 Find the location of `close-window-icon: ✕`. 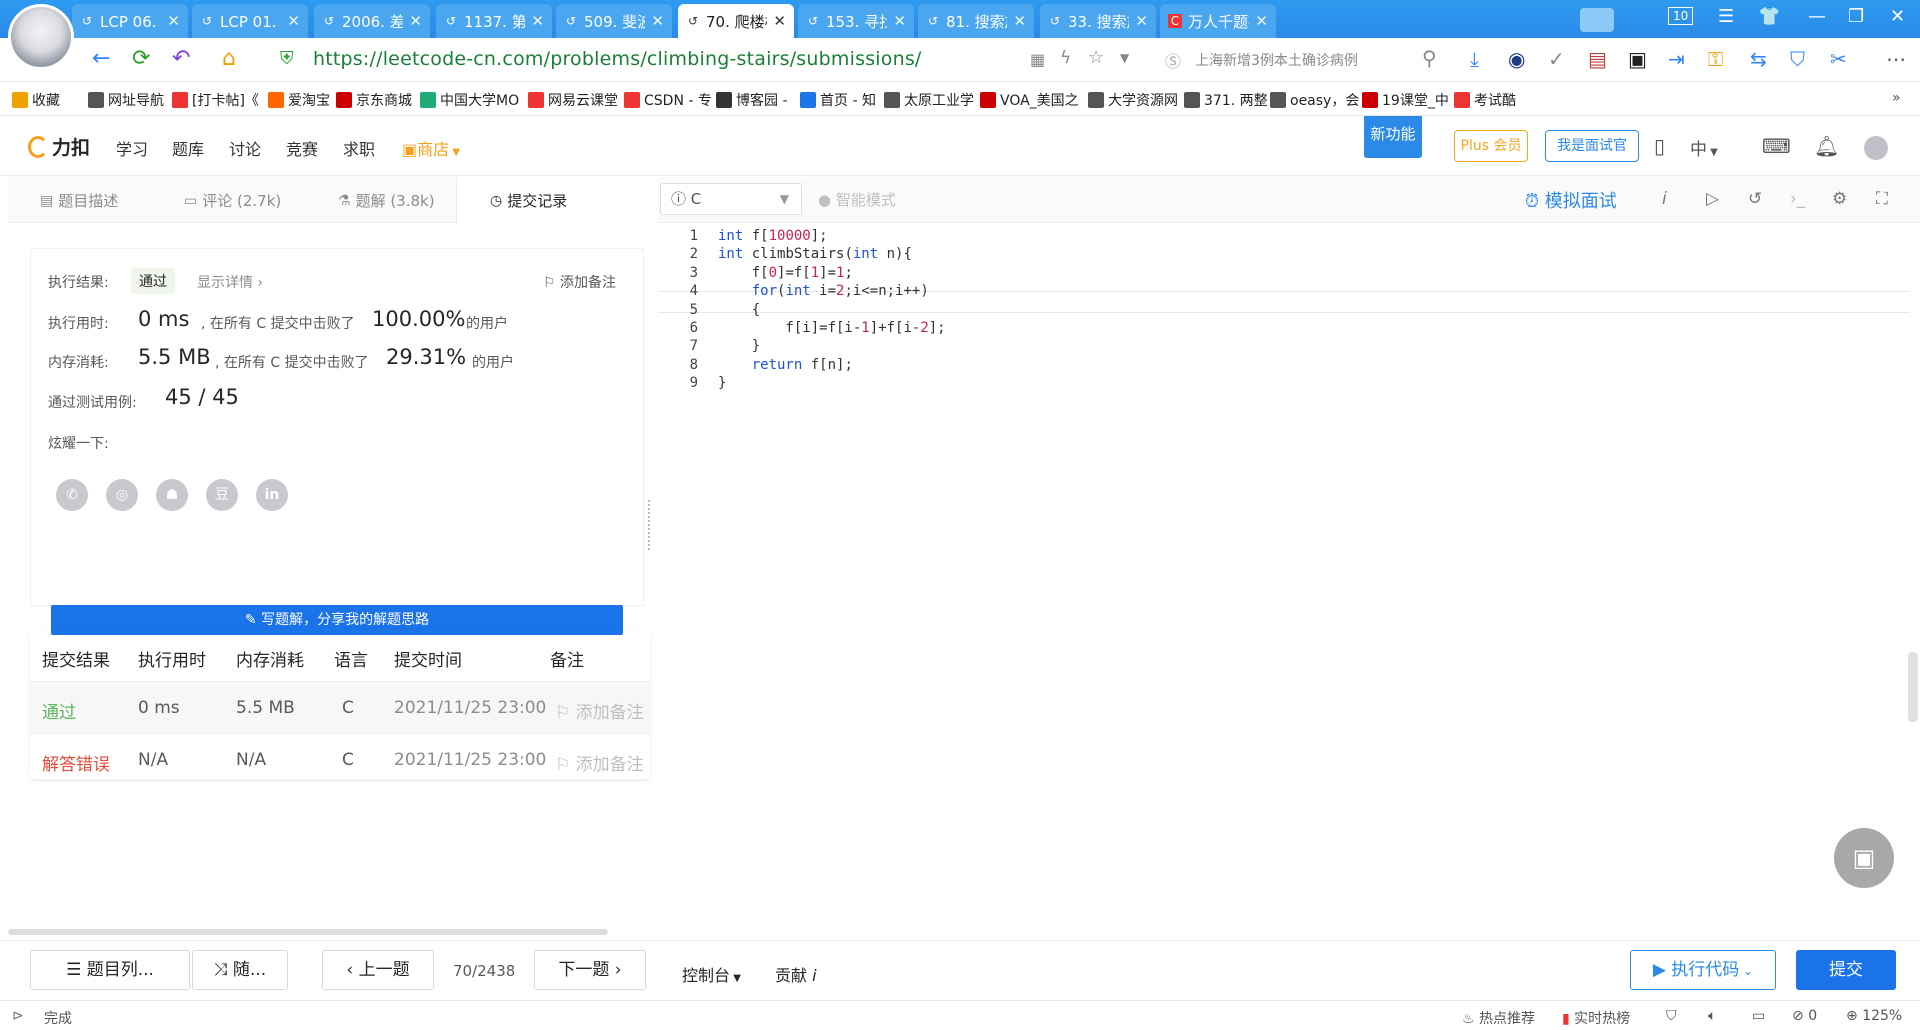

close-window-icon: ✕ is located at coordinates (1897, 16).